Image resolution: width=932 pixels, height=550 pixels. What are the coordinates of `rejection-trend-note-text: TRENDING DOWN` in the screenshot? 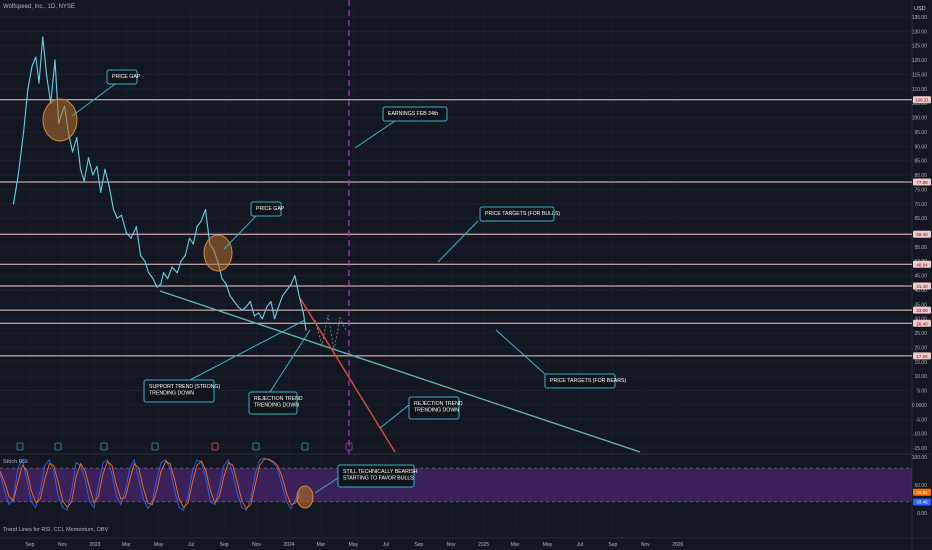 It's located at (276, 406).